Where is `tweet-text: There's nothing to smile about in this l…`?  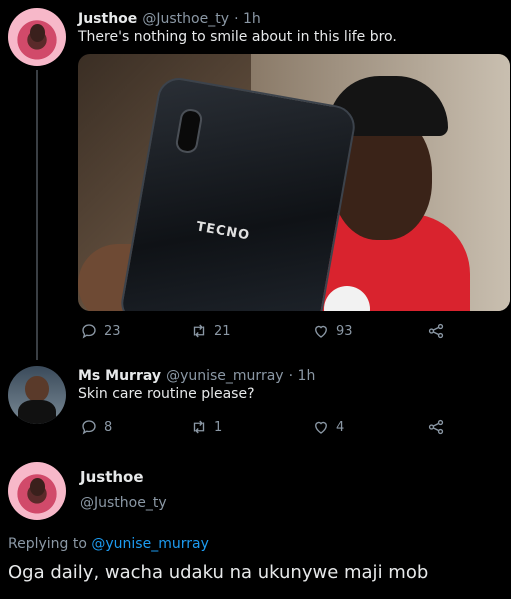
tweet-text: There's nothing to smile about in this l… is located at coordinates (237, 37).